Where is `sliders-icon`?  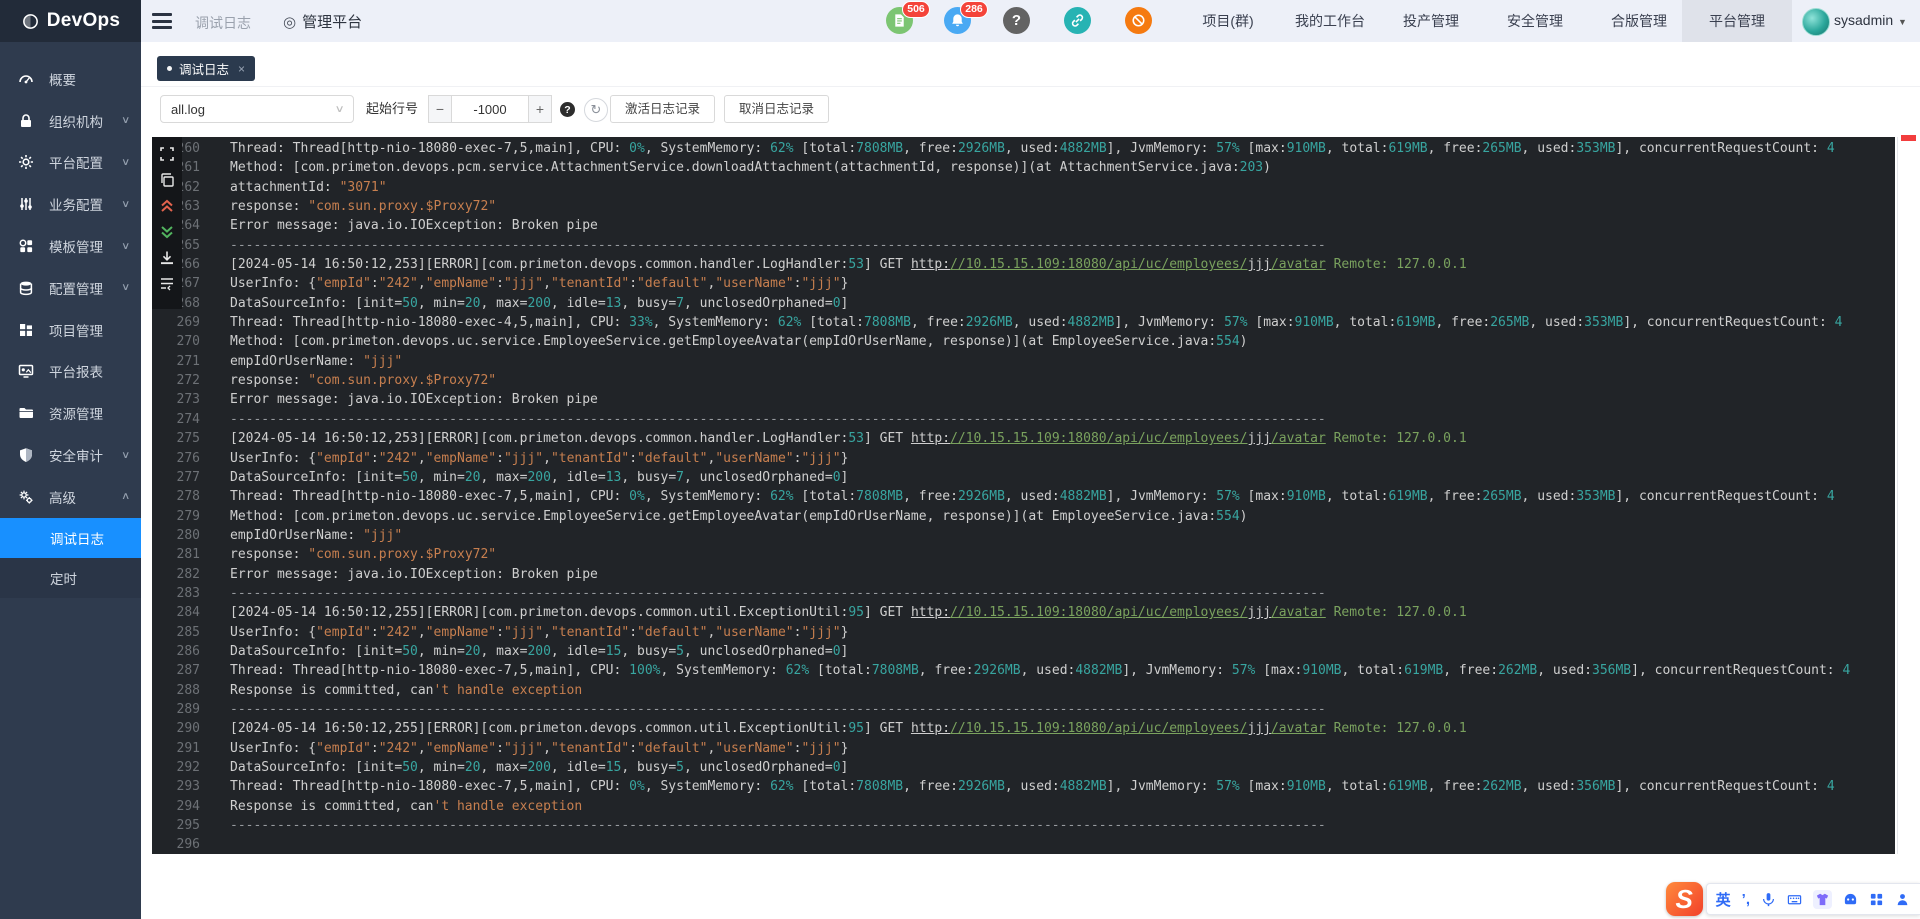 sliders-icon is located at coordinates (26, 204).